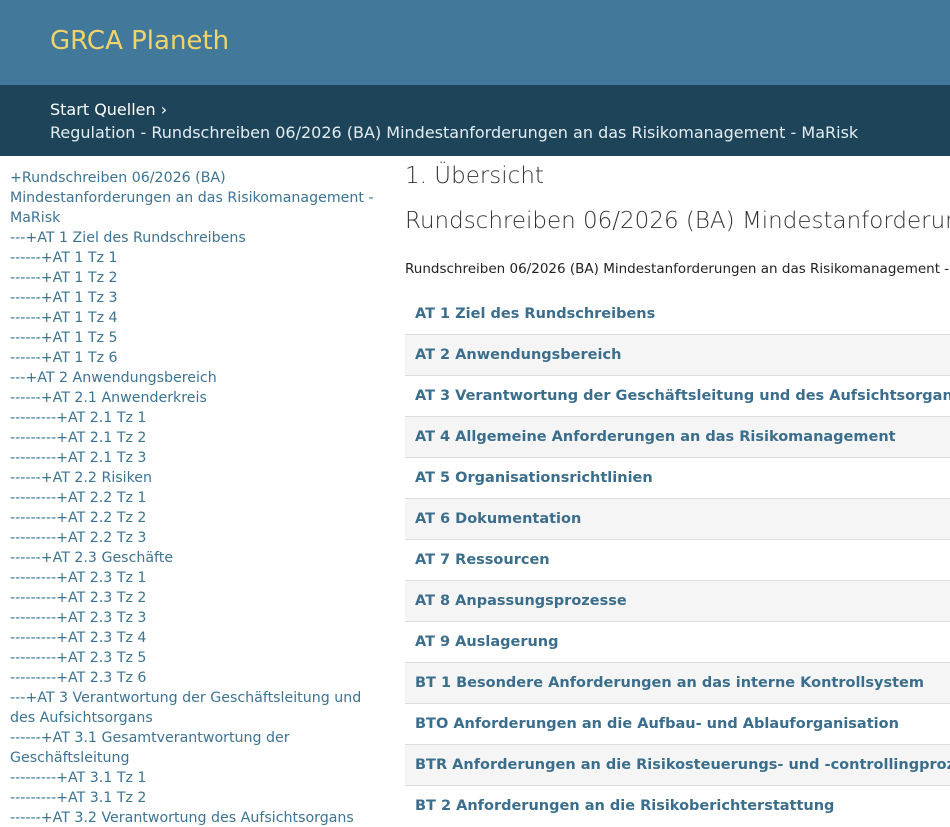  I want to click on sidebar-tree-item: ---------+AT 2.1 Tz 2, so click(196, 438).